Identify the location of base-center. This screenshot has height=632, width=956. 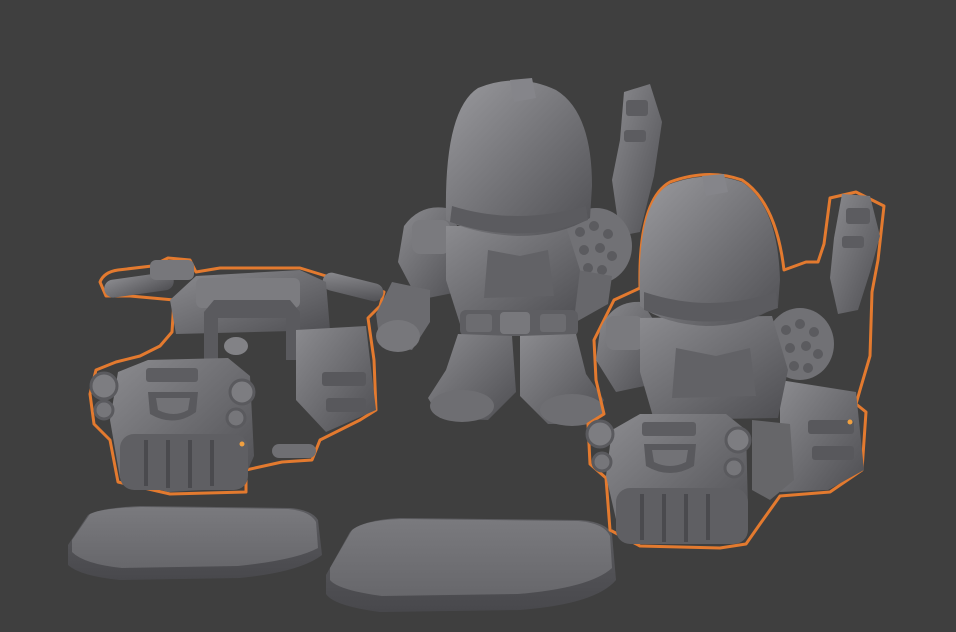
(471, 565).